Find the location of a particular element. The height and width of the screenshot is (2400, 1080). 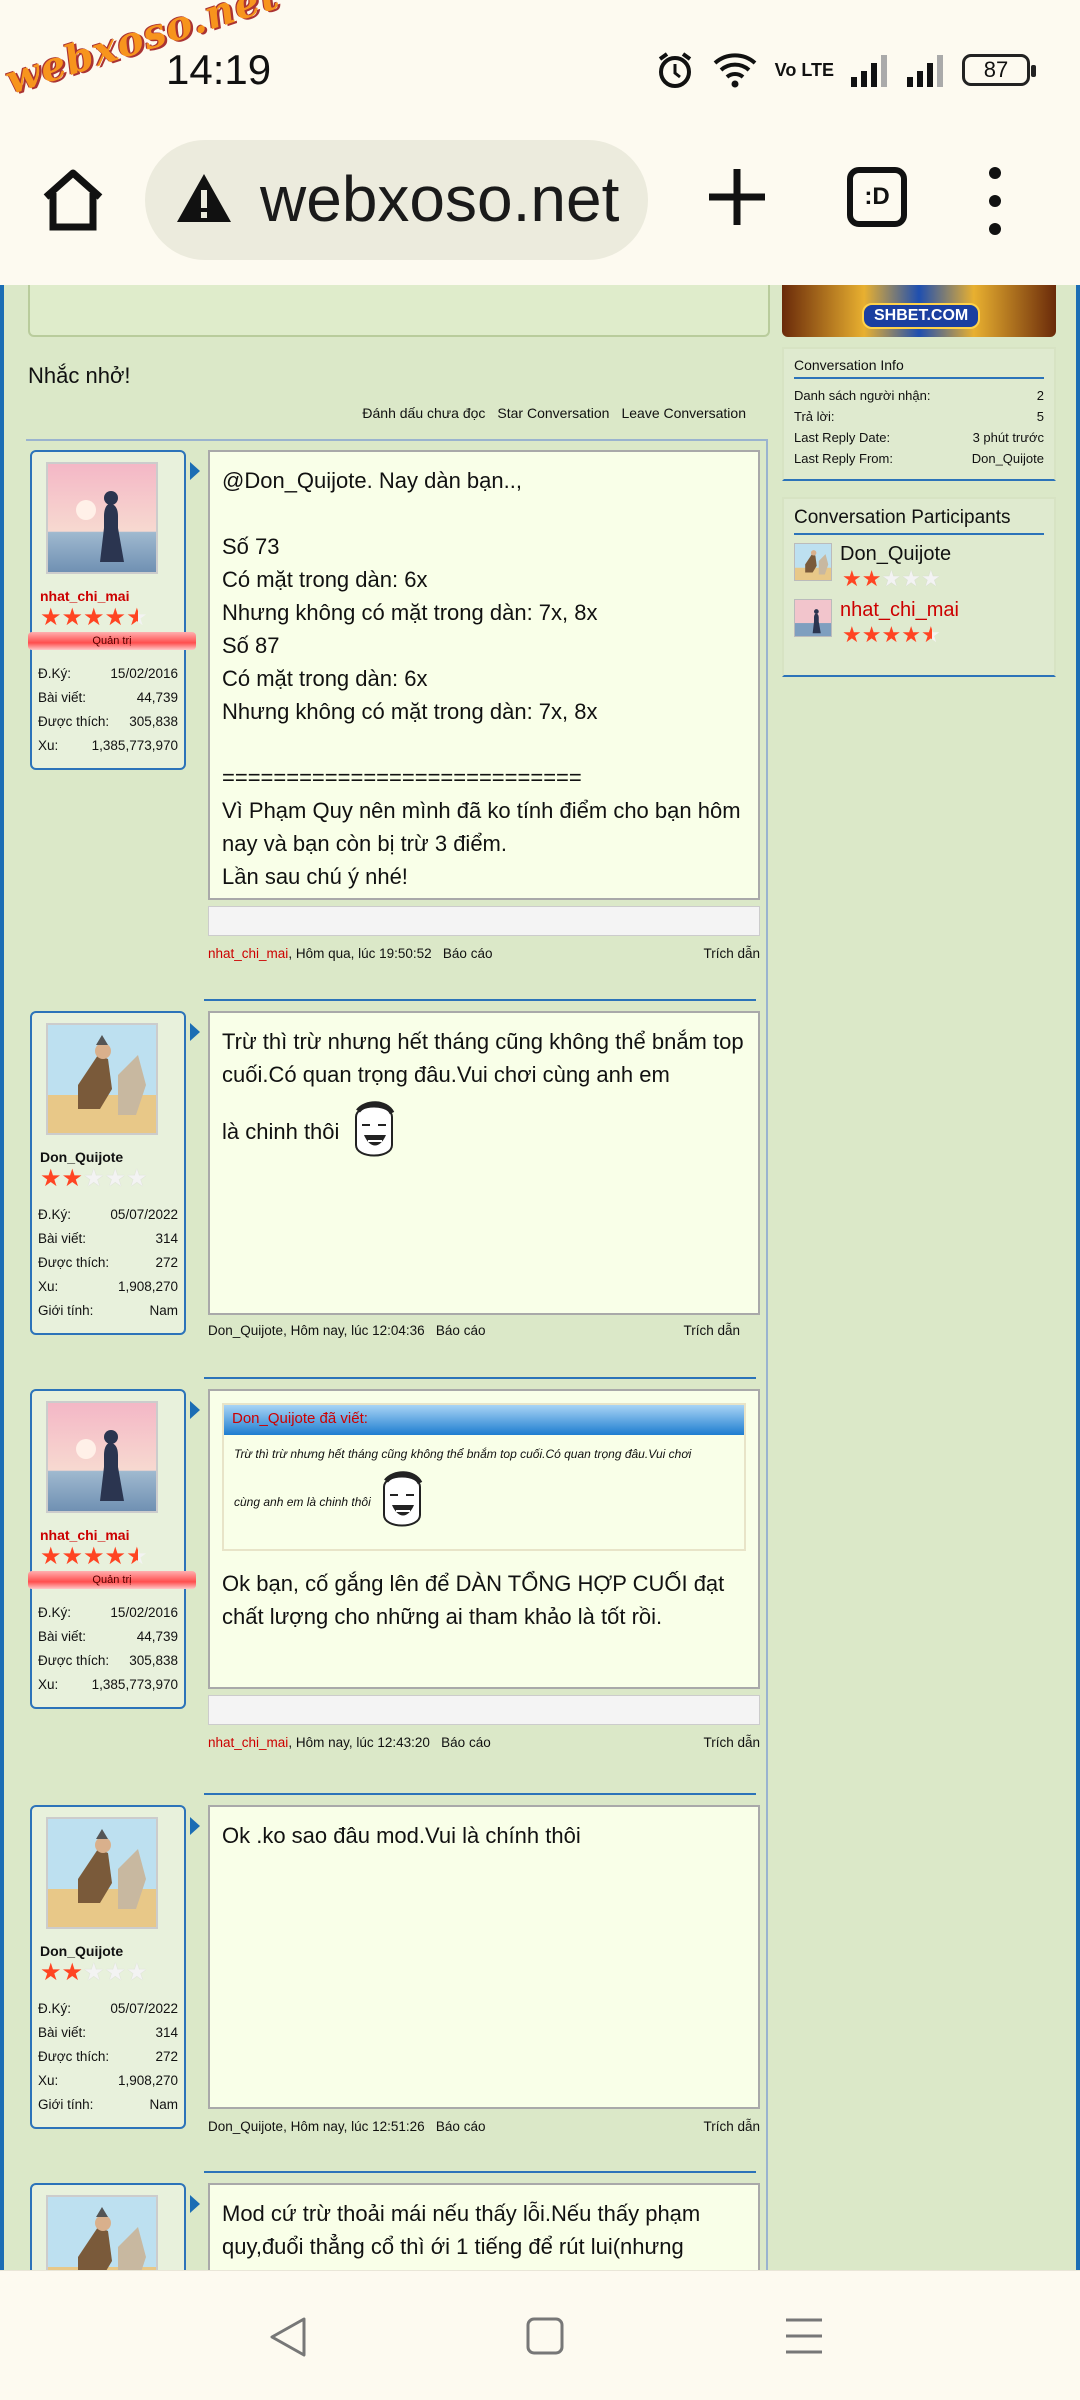

recents-menu-icon is located at coordinates (804, 2336).